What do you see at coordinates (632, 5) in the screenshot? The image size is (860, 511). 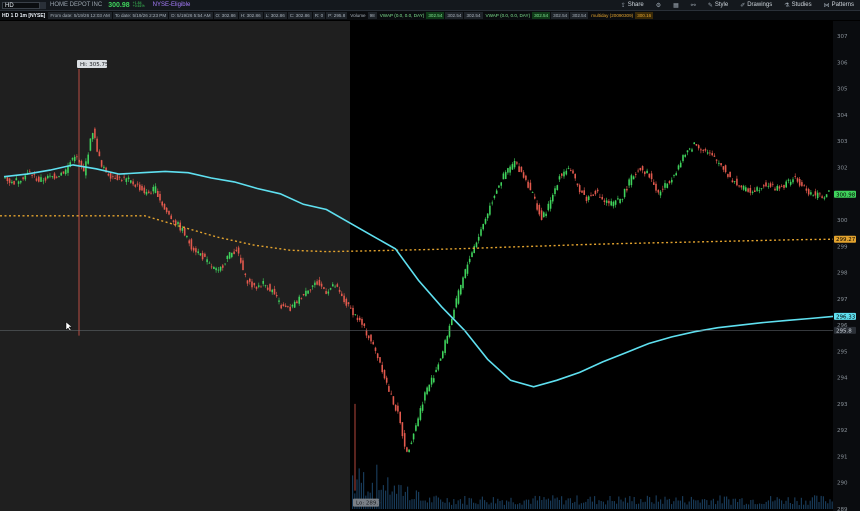 I see `share-button: ⇪ Share` at bounding box center [632, 5].